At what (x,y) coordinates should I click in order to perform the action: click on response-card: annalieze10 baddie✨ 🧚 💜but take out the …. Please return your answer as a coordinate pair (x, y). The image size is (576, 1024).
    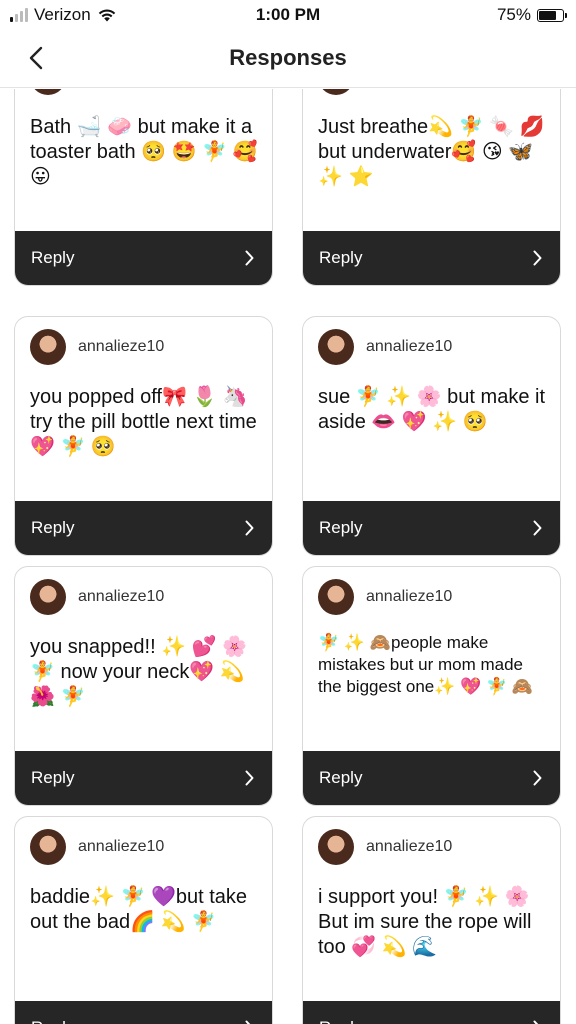
    Looking at the image, I should click on (143, 920).